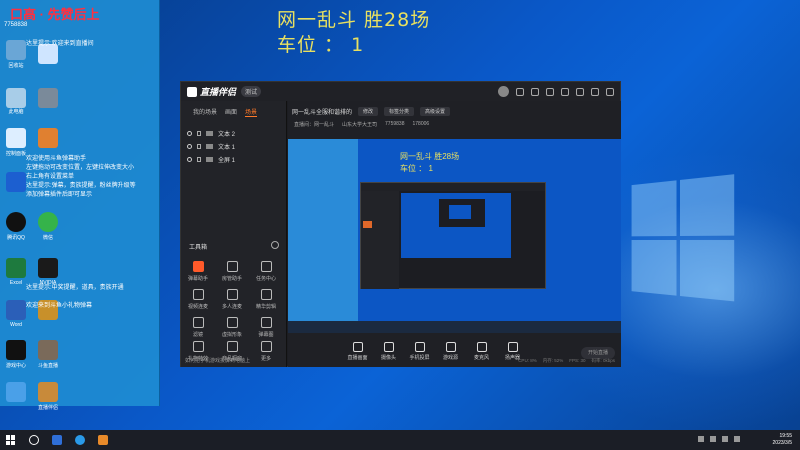  I want to click on douyu-icon, so click(48, 350).